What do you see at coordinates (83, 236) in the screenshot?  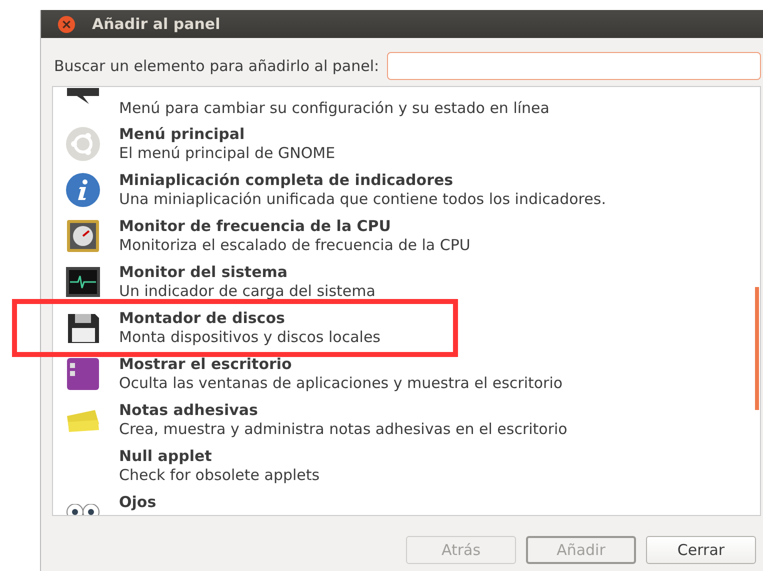 I see `cpu-gauge-icon` at bounding box center [83, 236].